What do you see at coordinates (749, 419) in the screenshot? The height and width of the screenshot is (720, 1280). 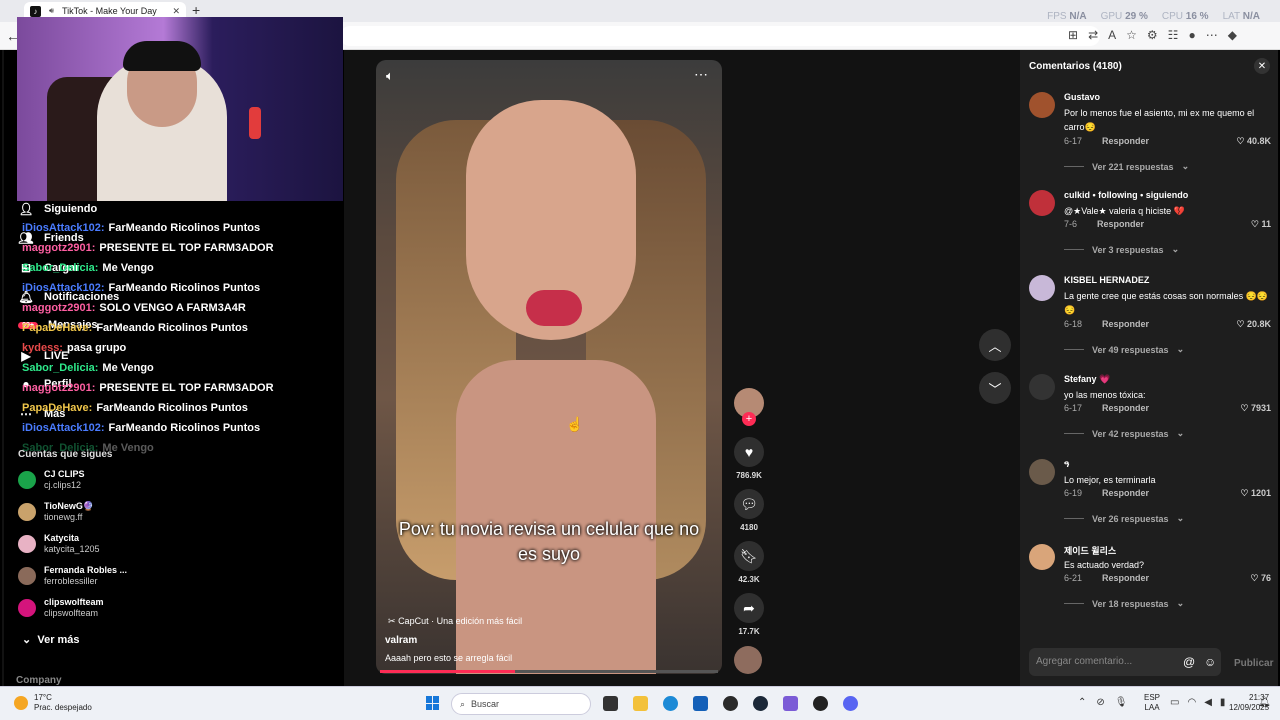 I see `follow-plus-icon: +` at bounding box center [749, 419].